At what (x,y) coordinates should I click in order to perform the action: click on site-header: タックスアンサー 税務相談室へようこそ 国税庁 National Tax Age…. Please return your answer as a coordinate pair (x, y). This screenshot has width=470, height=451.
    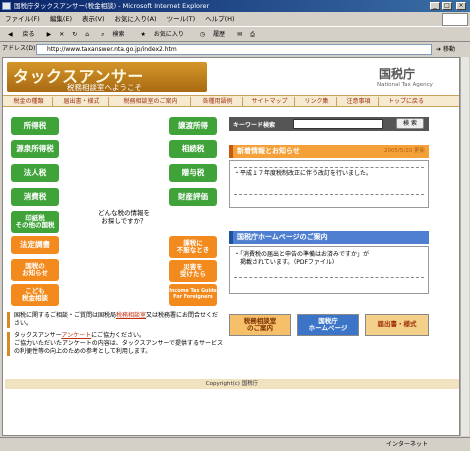
    Looking at the image, I should click on (231, 76).